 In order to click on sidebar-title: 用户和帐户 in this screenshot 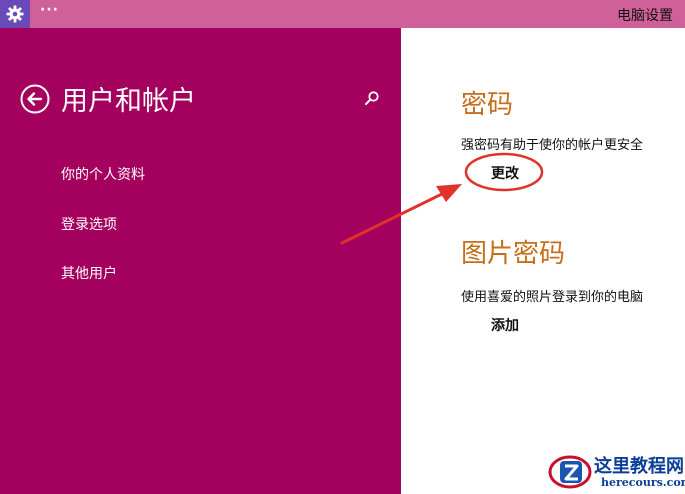, I will do `click(128, 101)`.